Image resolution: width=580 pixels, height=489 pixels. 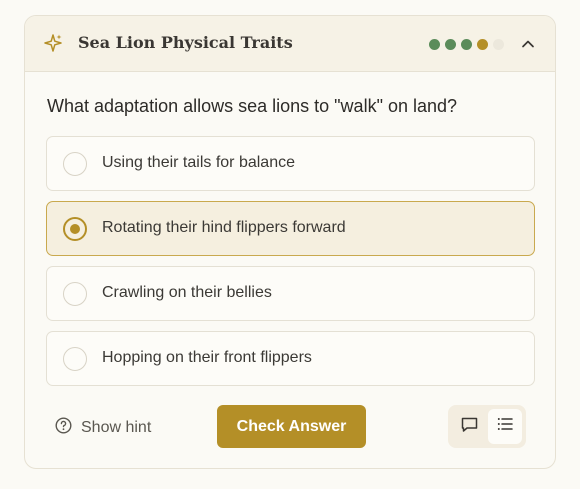 I want to click on answer-option: Using their tails for balance, so click(x=290, y=163).